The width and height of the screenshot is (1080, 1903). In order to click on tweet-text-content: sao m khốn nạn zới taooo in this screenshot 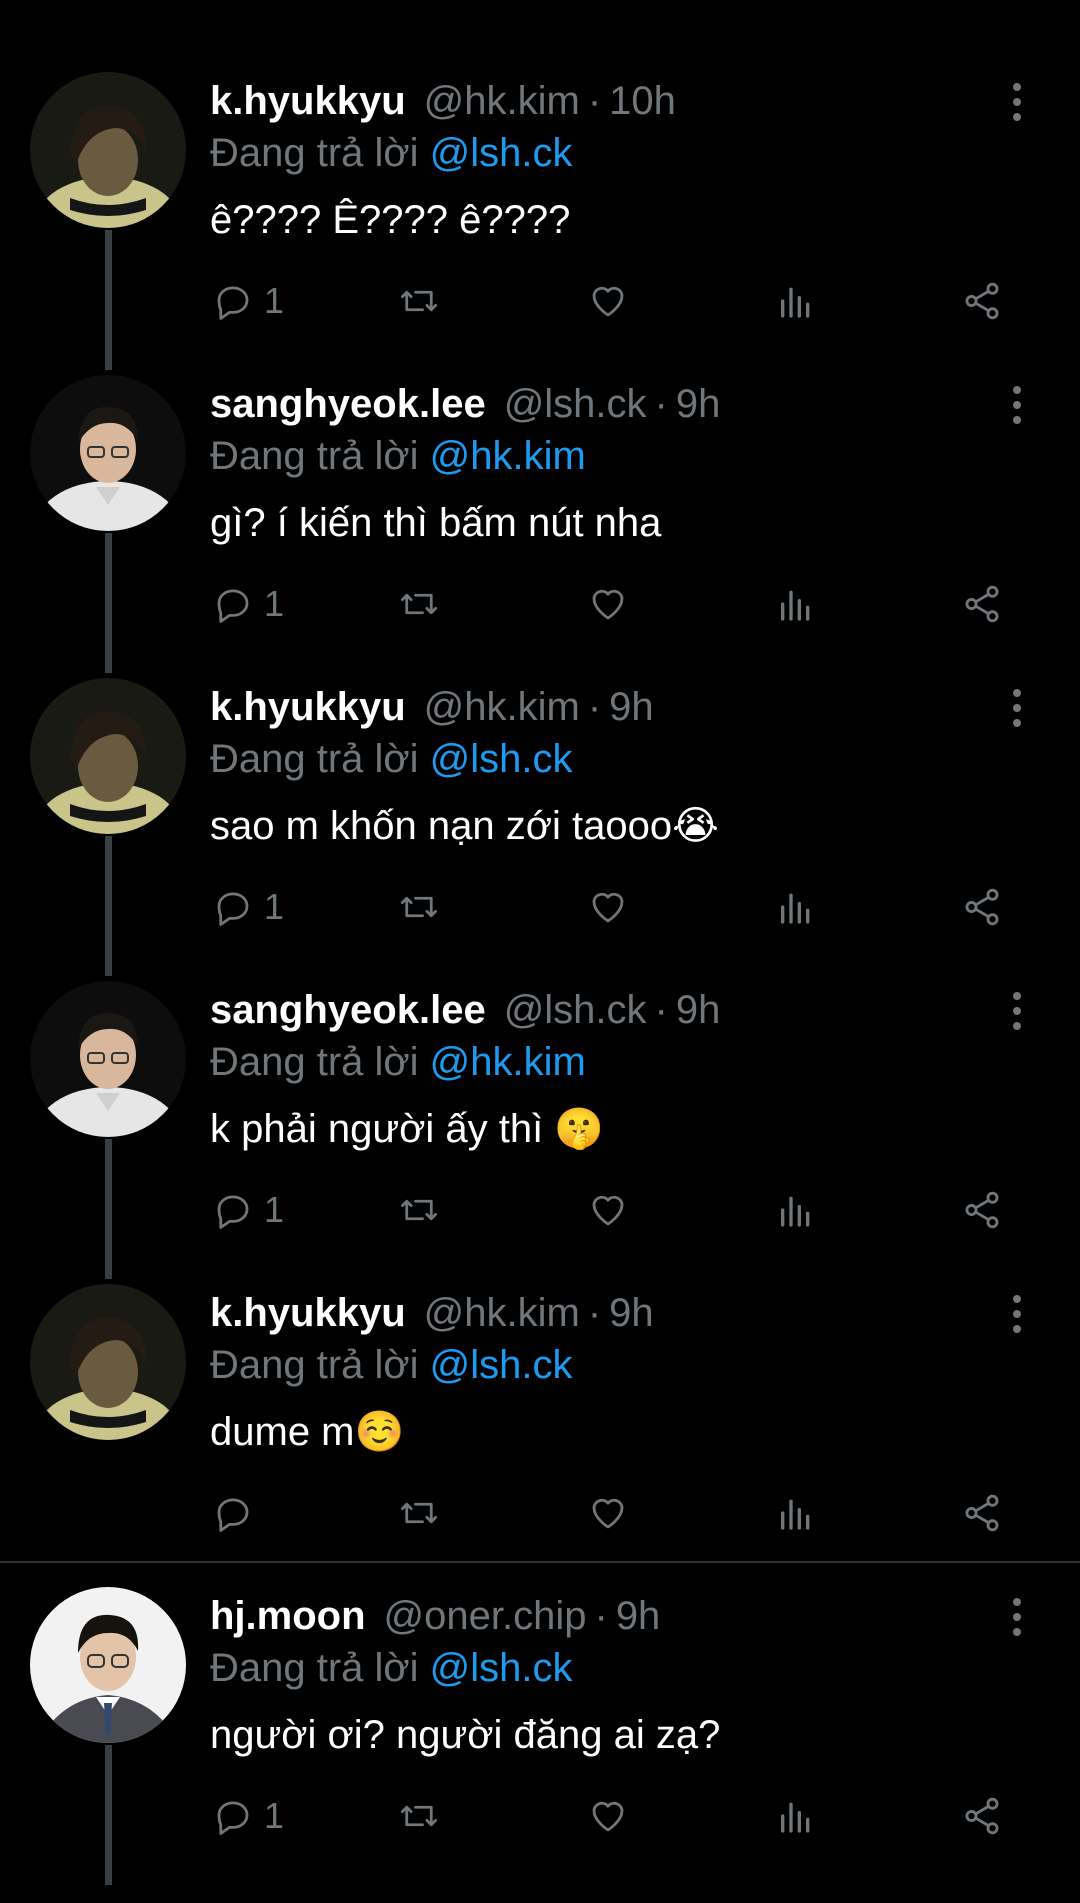, I will do `click(441, 826)`.